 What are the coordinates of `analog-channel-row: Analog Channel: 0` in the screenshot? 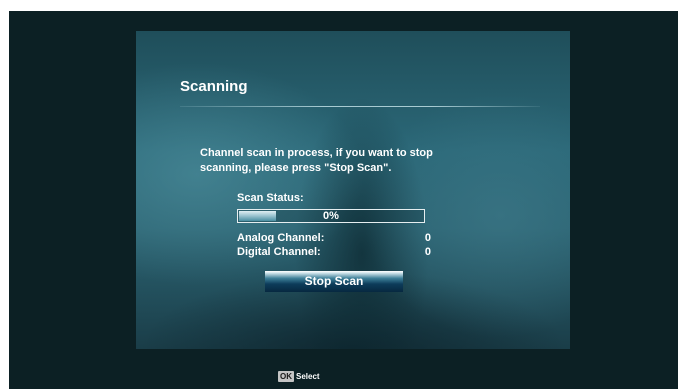 It's located at (334, 238).